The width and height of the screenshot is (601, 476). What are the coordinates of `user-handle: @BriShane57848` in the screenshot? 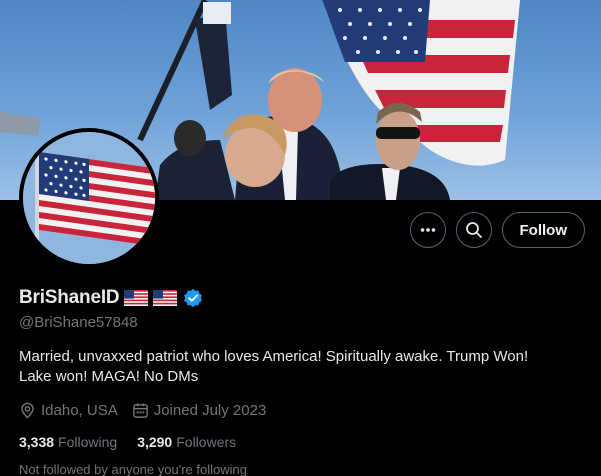 It's located at (78, 322).